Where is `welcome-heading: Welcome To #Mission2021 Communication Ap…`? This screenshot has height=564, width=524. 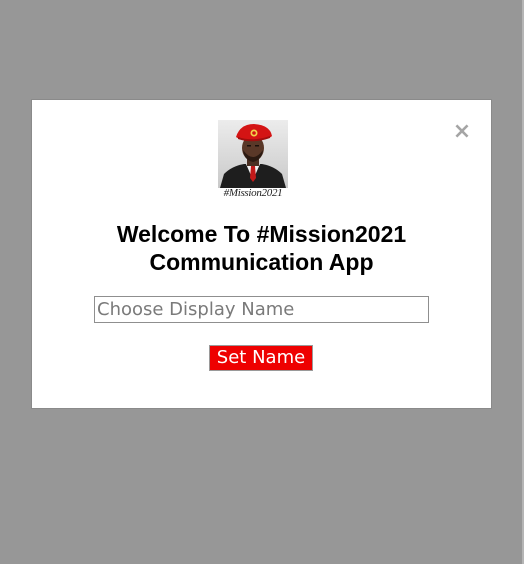
welcome-heading: Welcome To #Mission2021 Communication Ap… is located at coordinates (261, 248).